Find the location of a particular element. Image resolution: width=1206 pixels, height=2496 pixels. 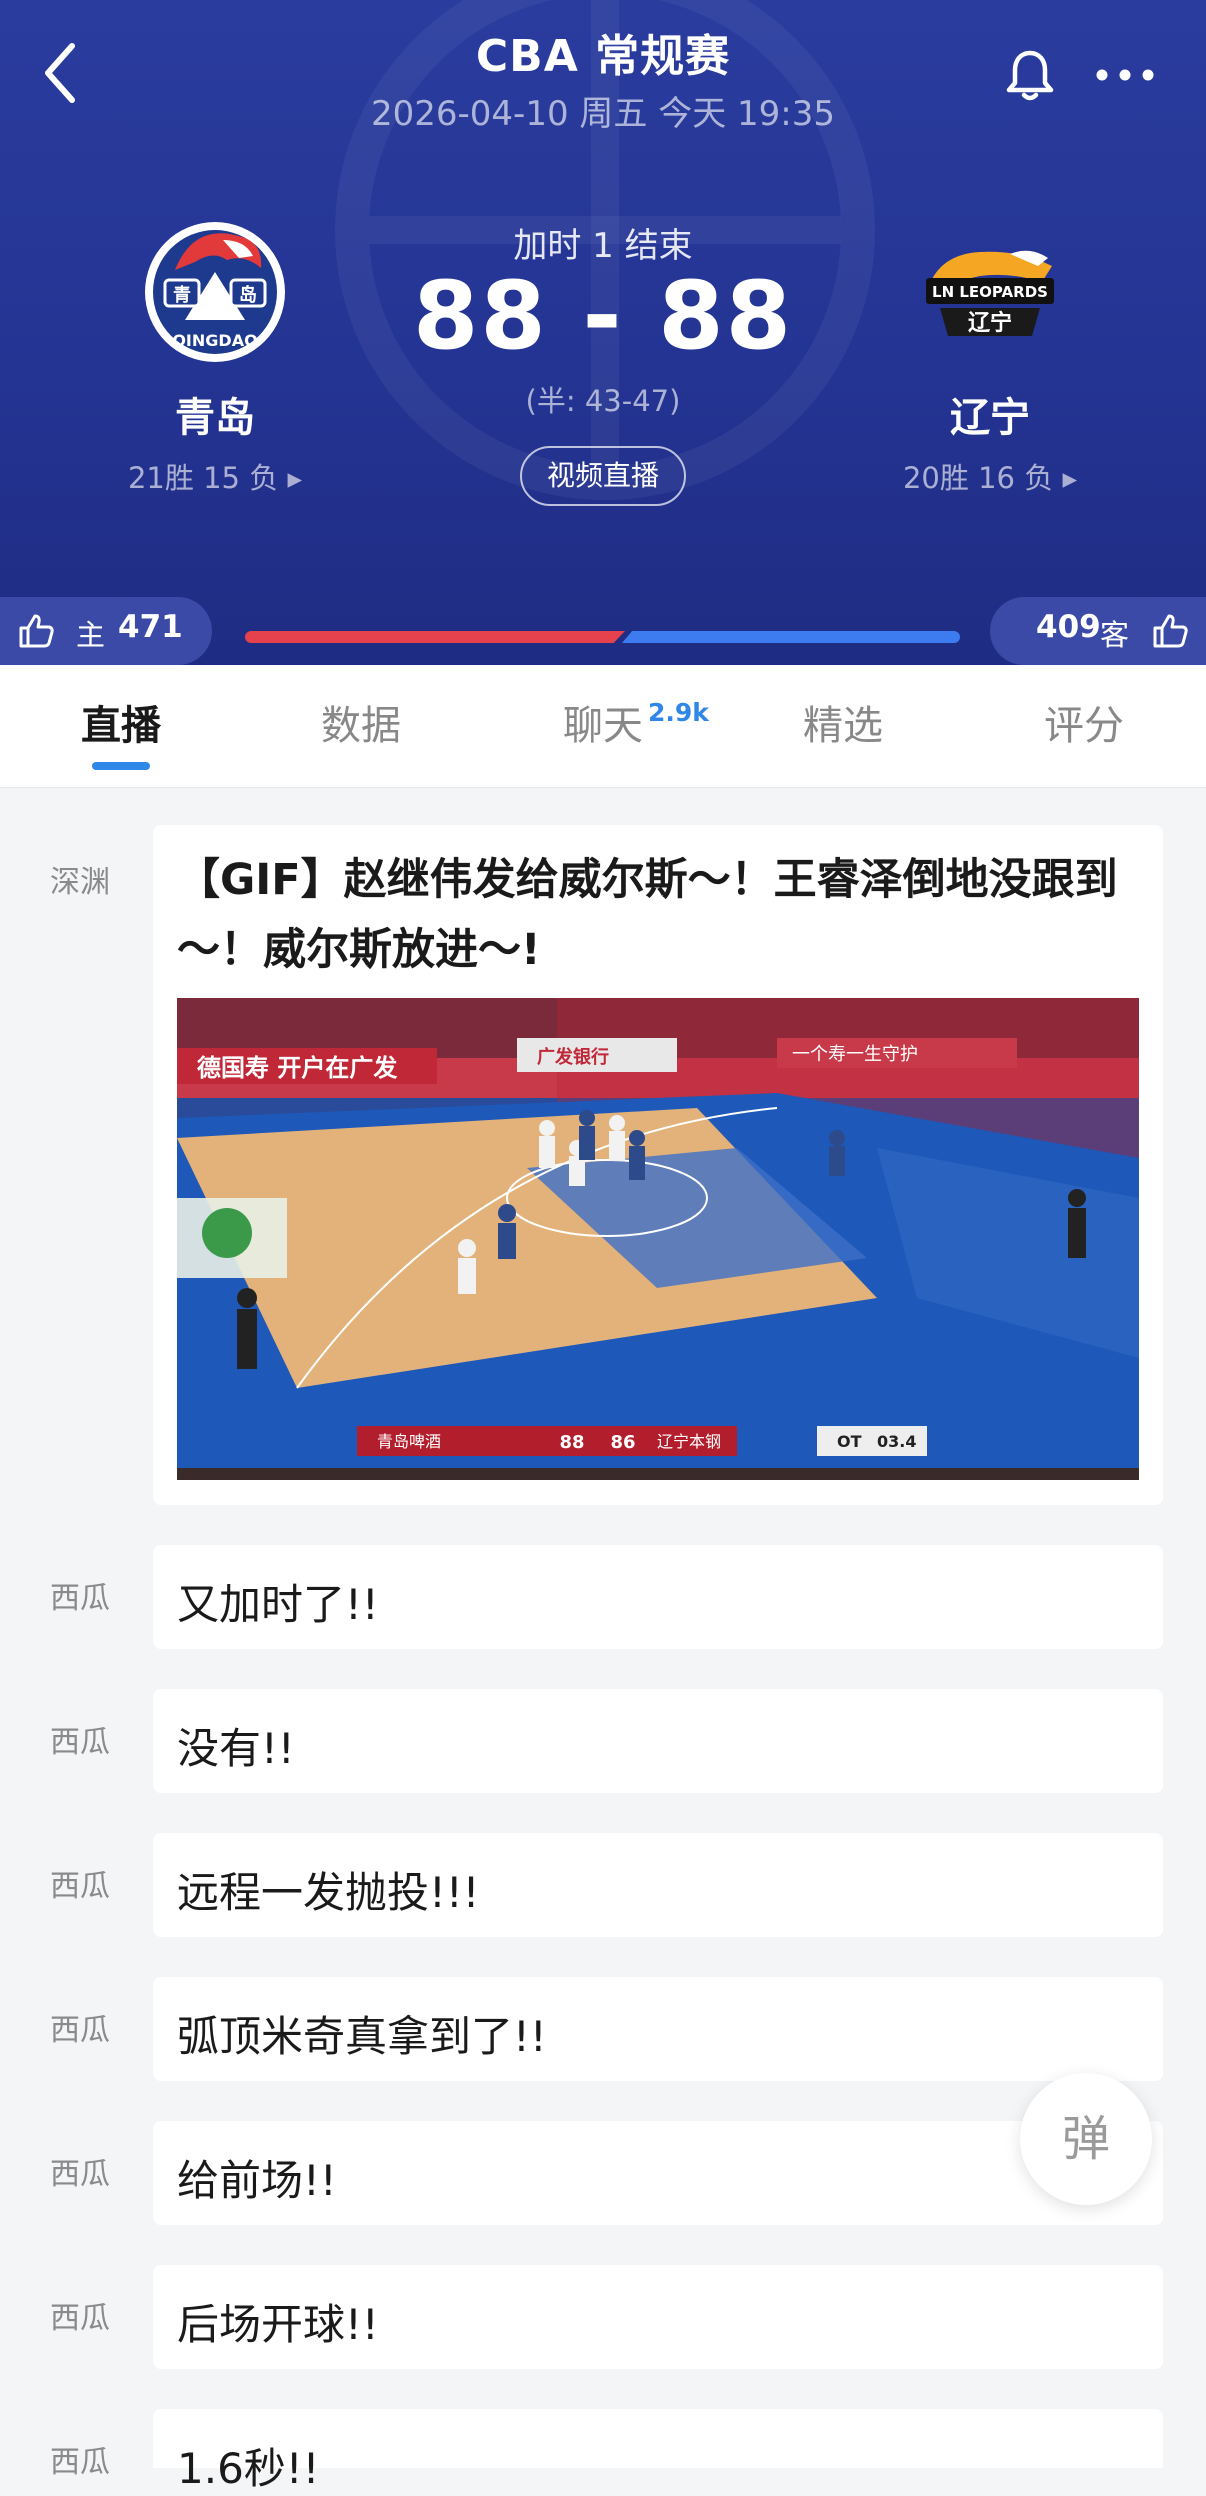

home-team-record: 21胜 15 负 ▸ is located at coordinates (215, 476).